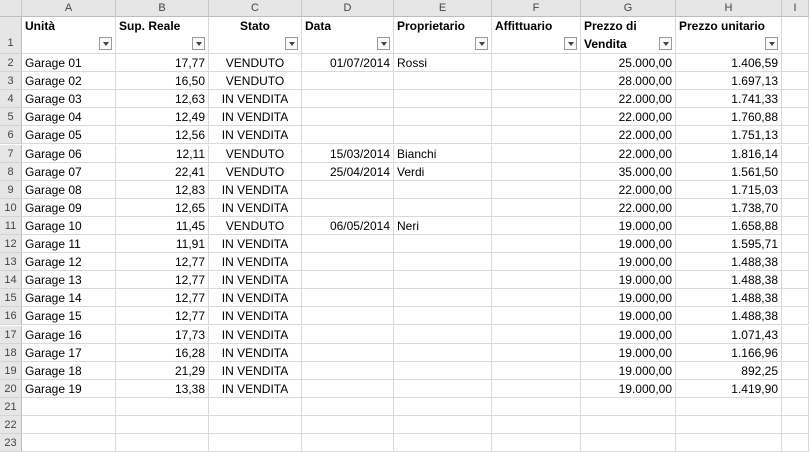 The image size is (809, 452). I want to click on cell-unit: Garage 19, so click(69, 388).